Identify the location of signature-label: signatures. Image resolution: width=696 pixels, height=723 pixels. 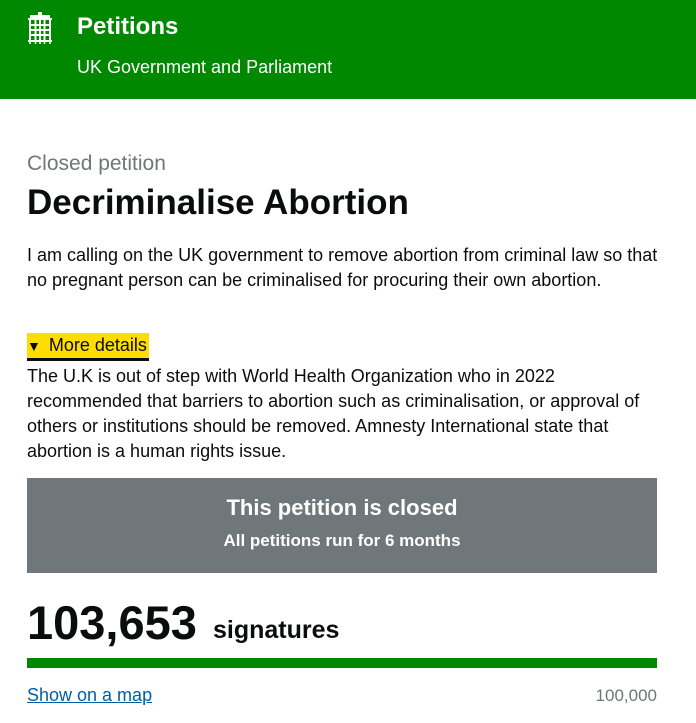
(276, 630).